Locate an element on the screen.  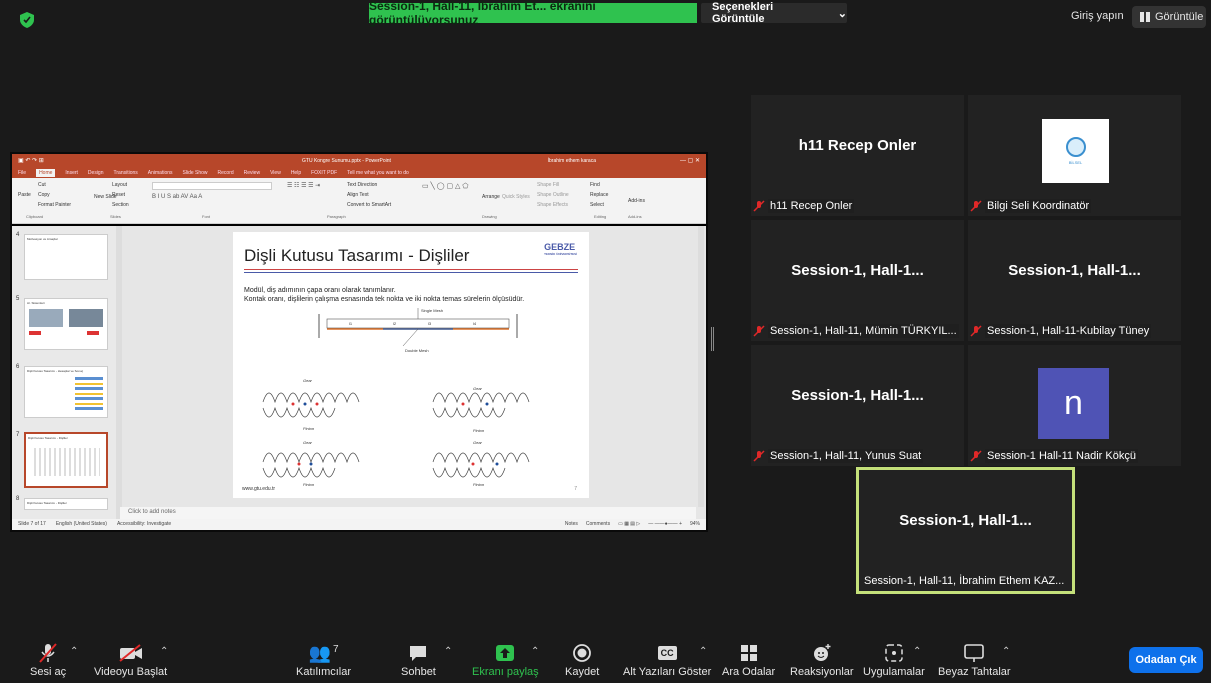
start-video-button: Videoyu Başlat is located at coordinates (130, 660).